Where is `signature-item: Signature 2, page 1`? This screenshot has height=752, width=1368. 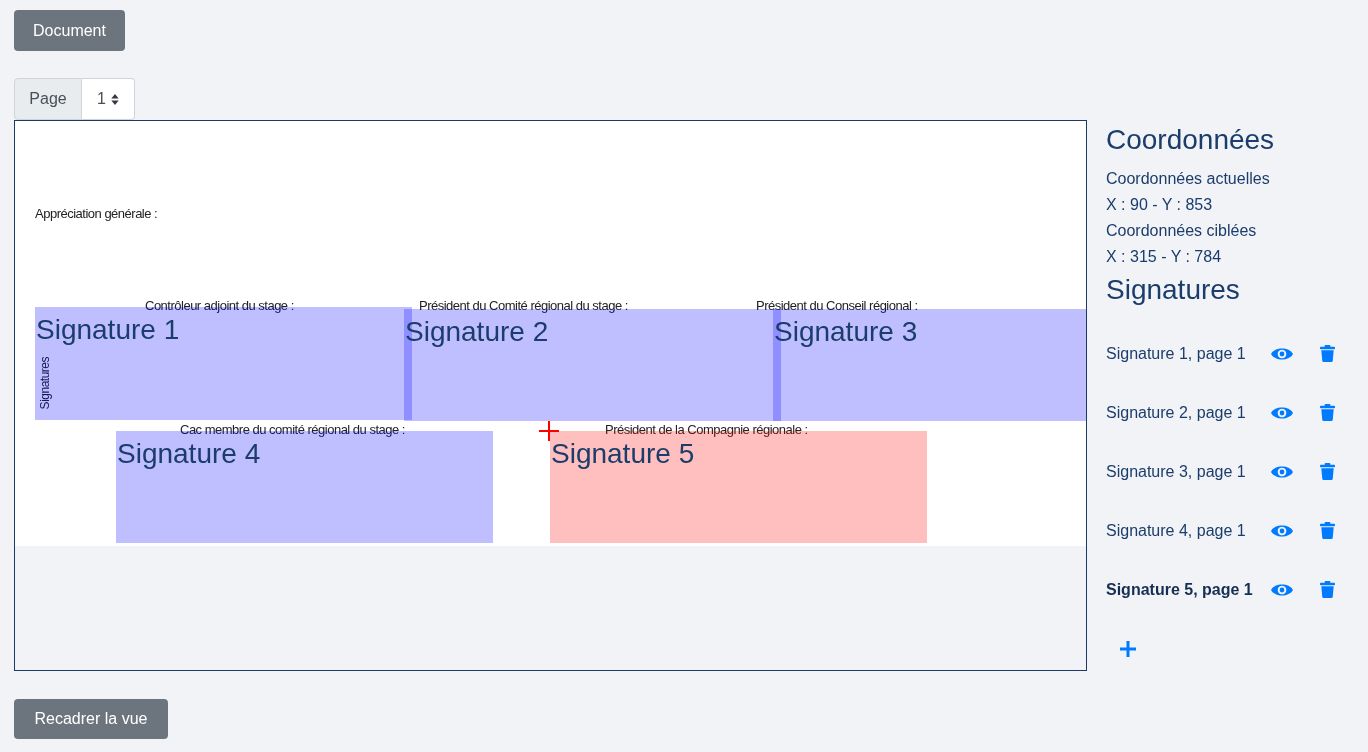
signature-item: Signature 2, page 1 is located at coordinates (1187, 412).